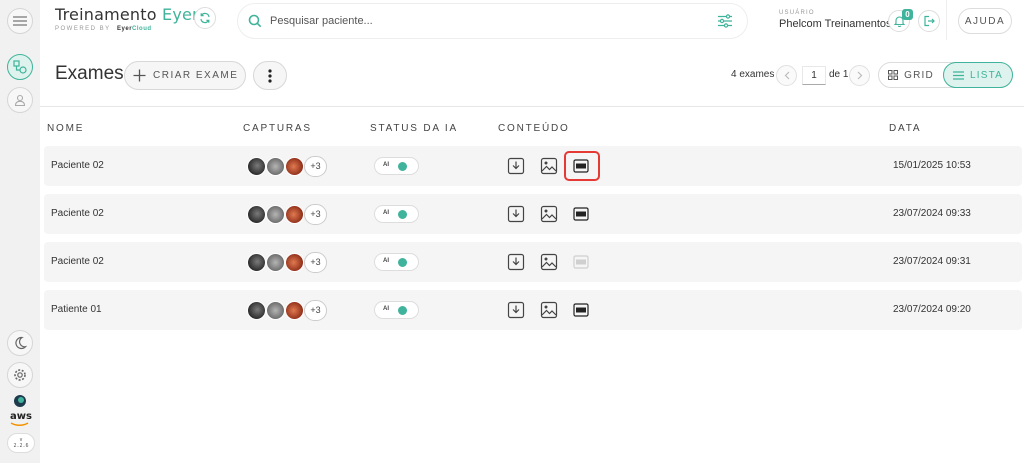 The height and width of the screenshot is (463, 1024). I want to click on menu-icon, so click(20, 21).